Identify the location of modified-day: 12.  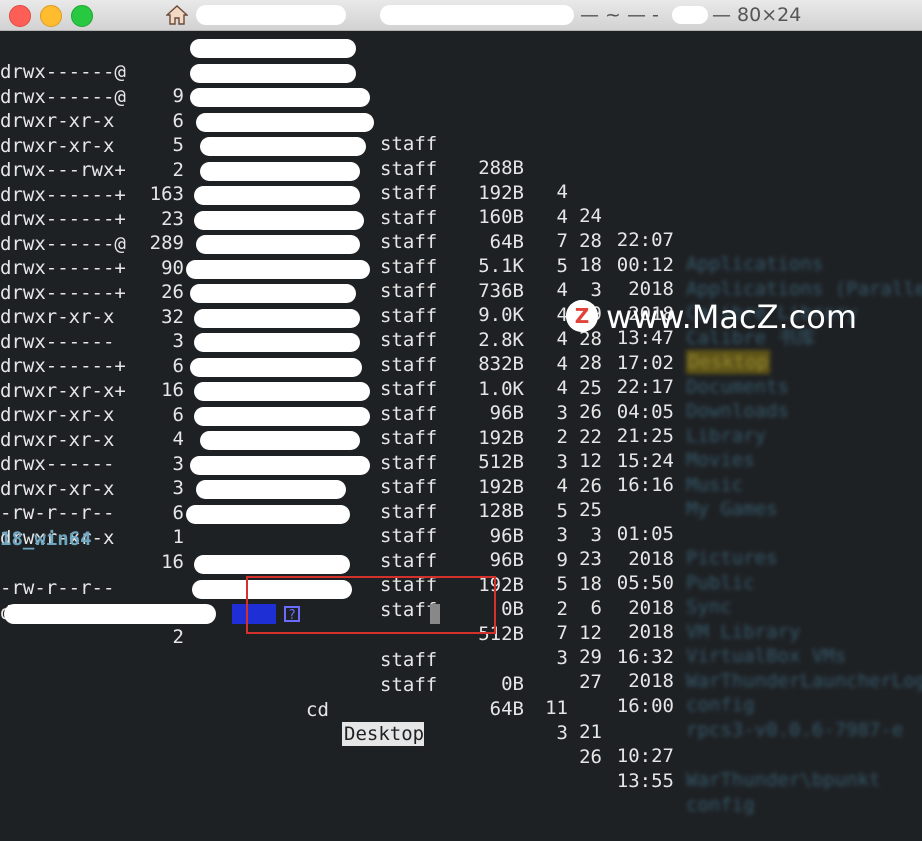
(590, 461).